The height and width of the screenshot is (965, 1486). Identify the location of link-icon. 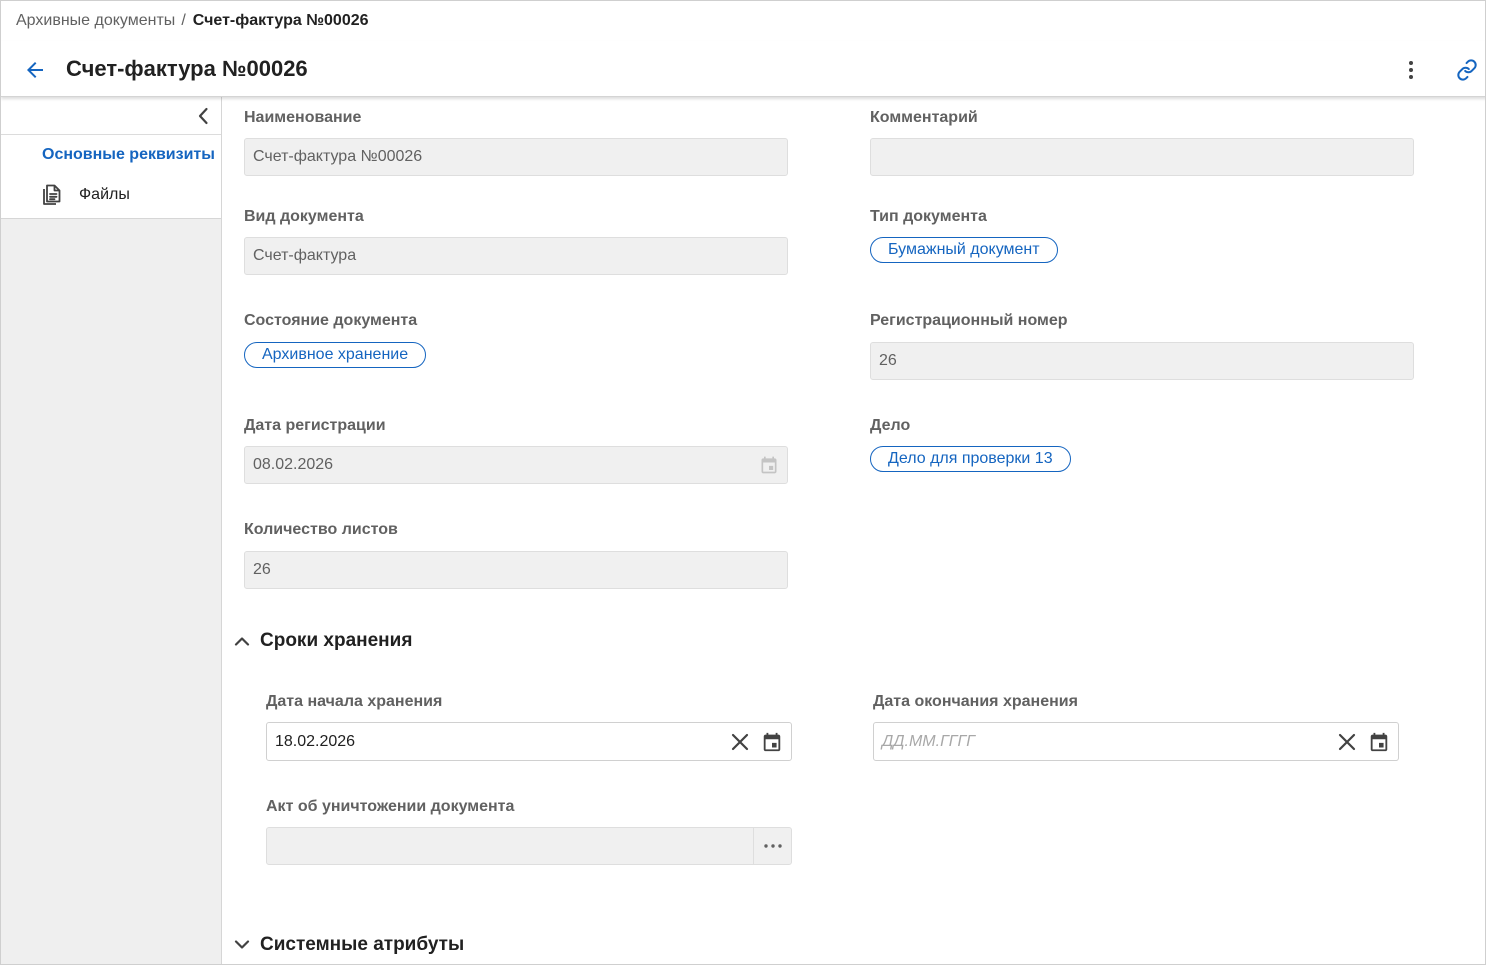
(1467, 70).